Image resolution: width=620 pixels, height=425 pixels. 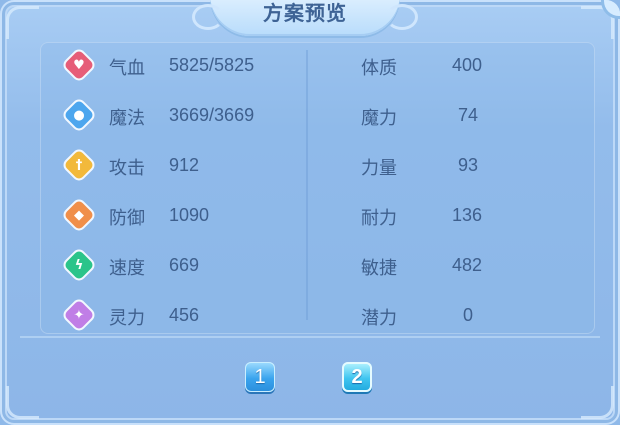 What do you see at coordinates (184, 315) in the screenshot?
I see `stat-value-spirit: 456` at bounding box center [184, 315].